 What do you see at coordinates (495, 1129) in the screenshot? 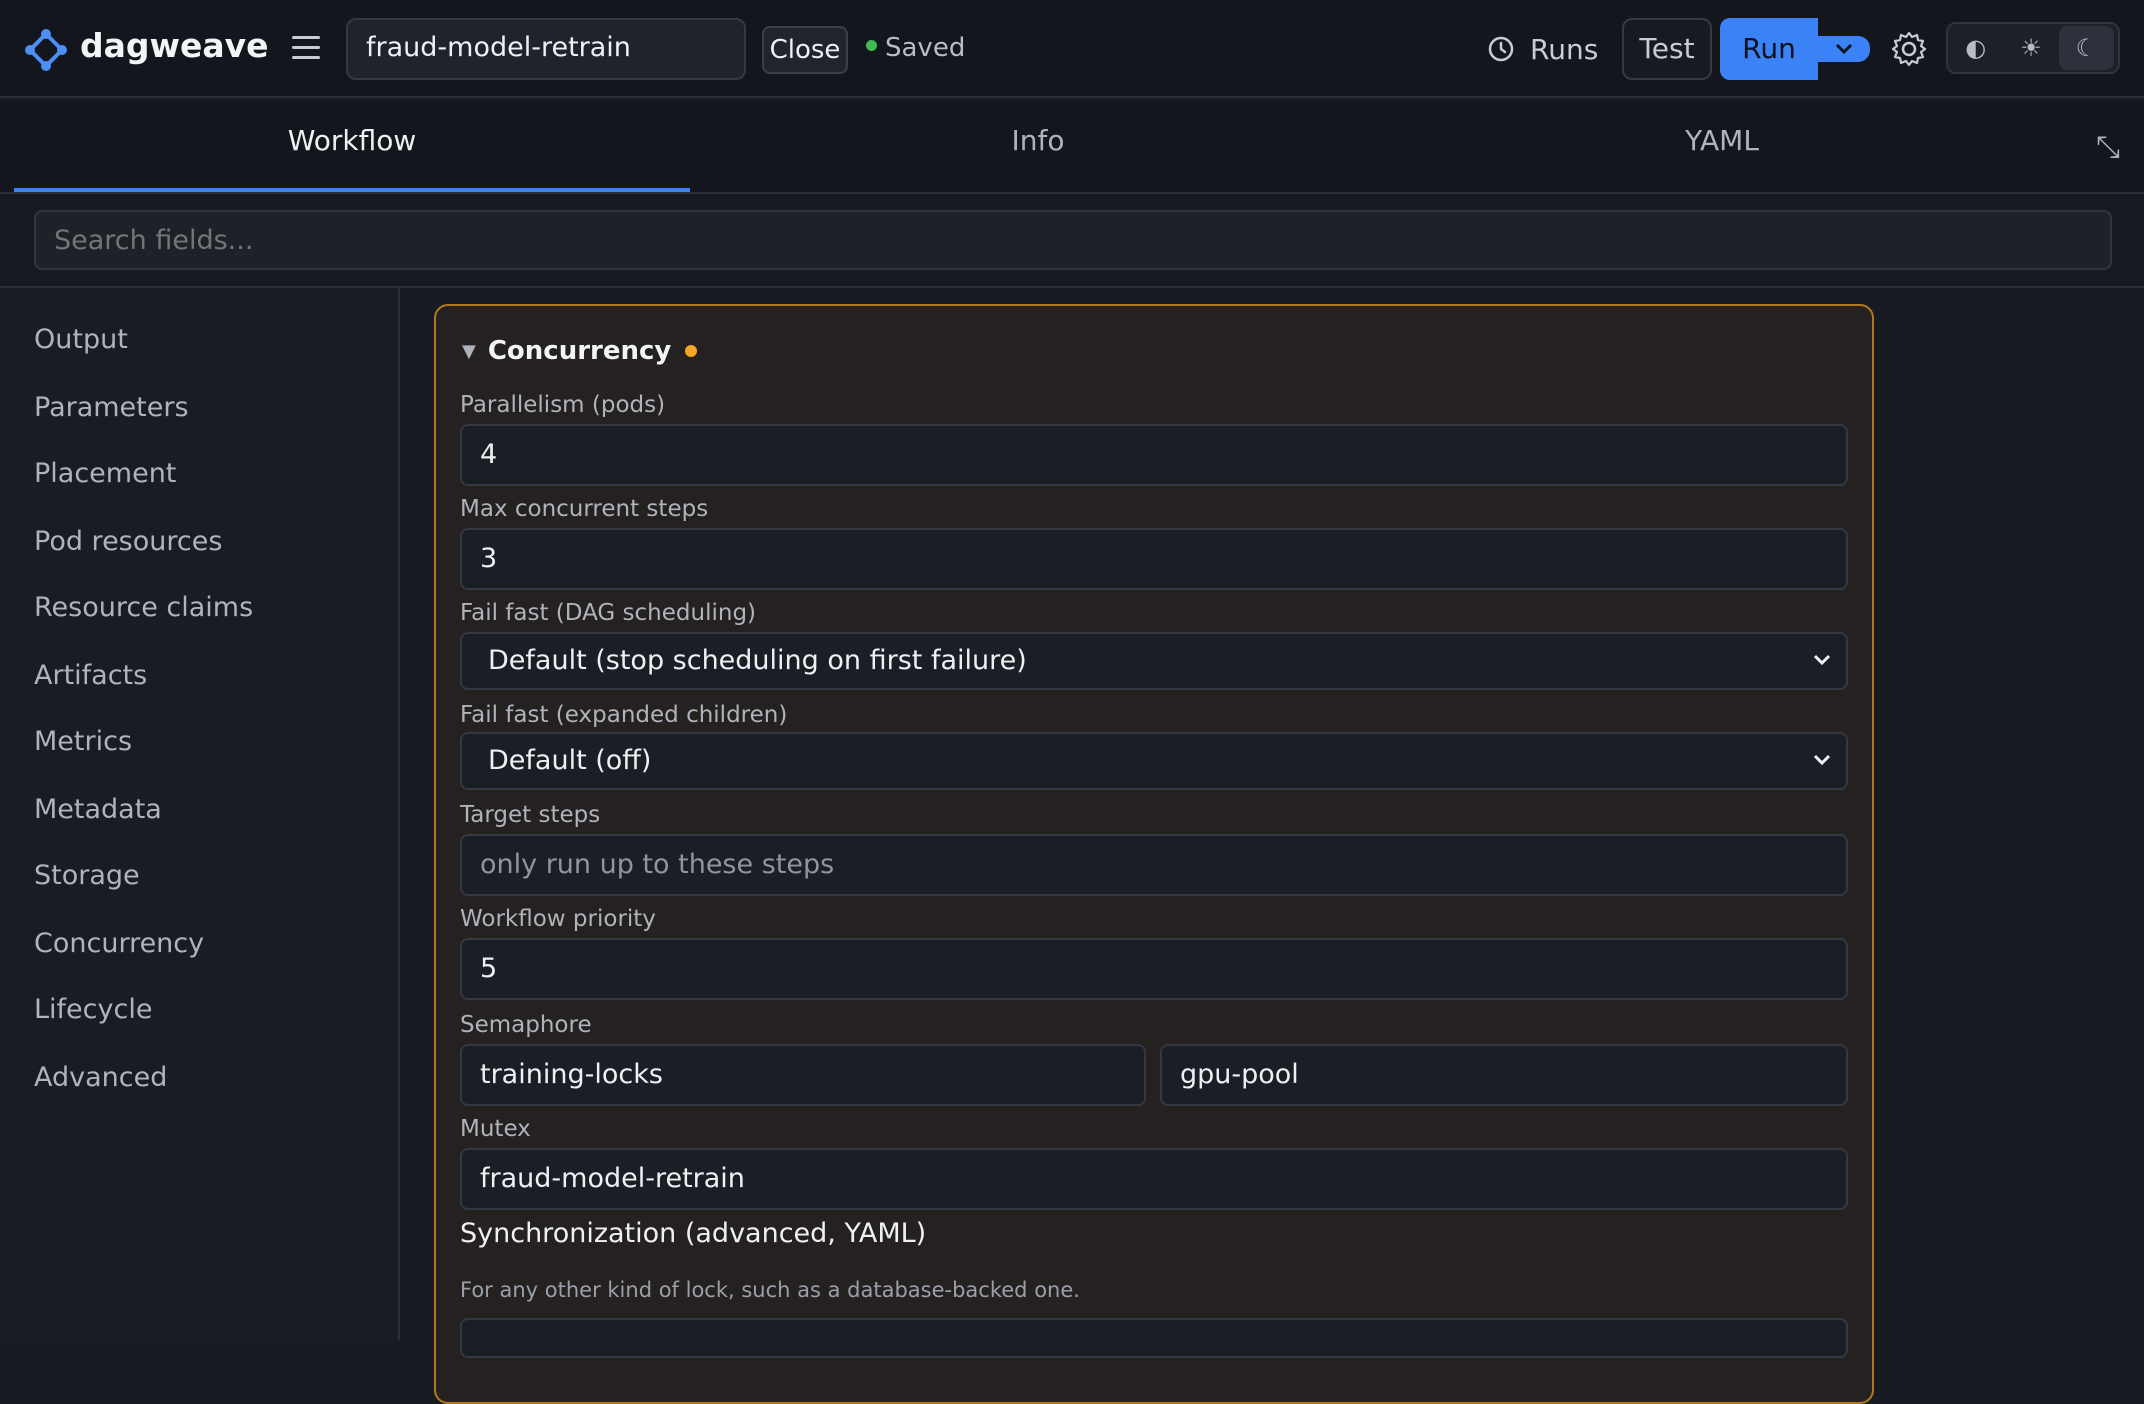
I see `mutex-label: Mutex` at bounding box center [495, 1129].